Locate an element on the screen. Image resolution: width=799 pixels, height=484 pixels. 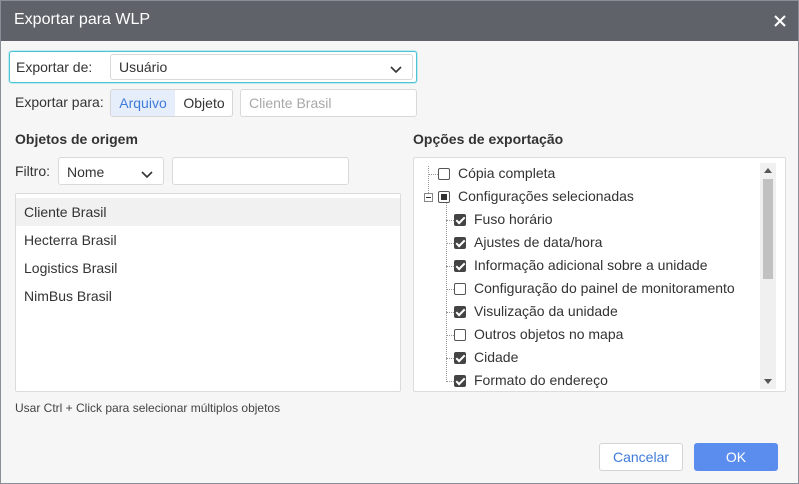
dialog-titlebar: Exportar para WLP is located at coordinates (399, 21).